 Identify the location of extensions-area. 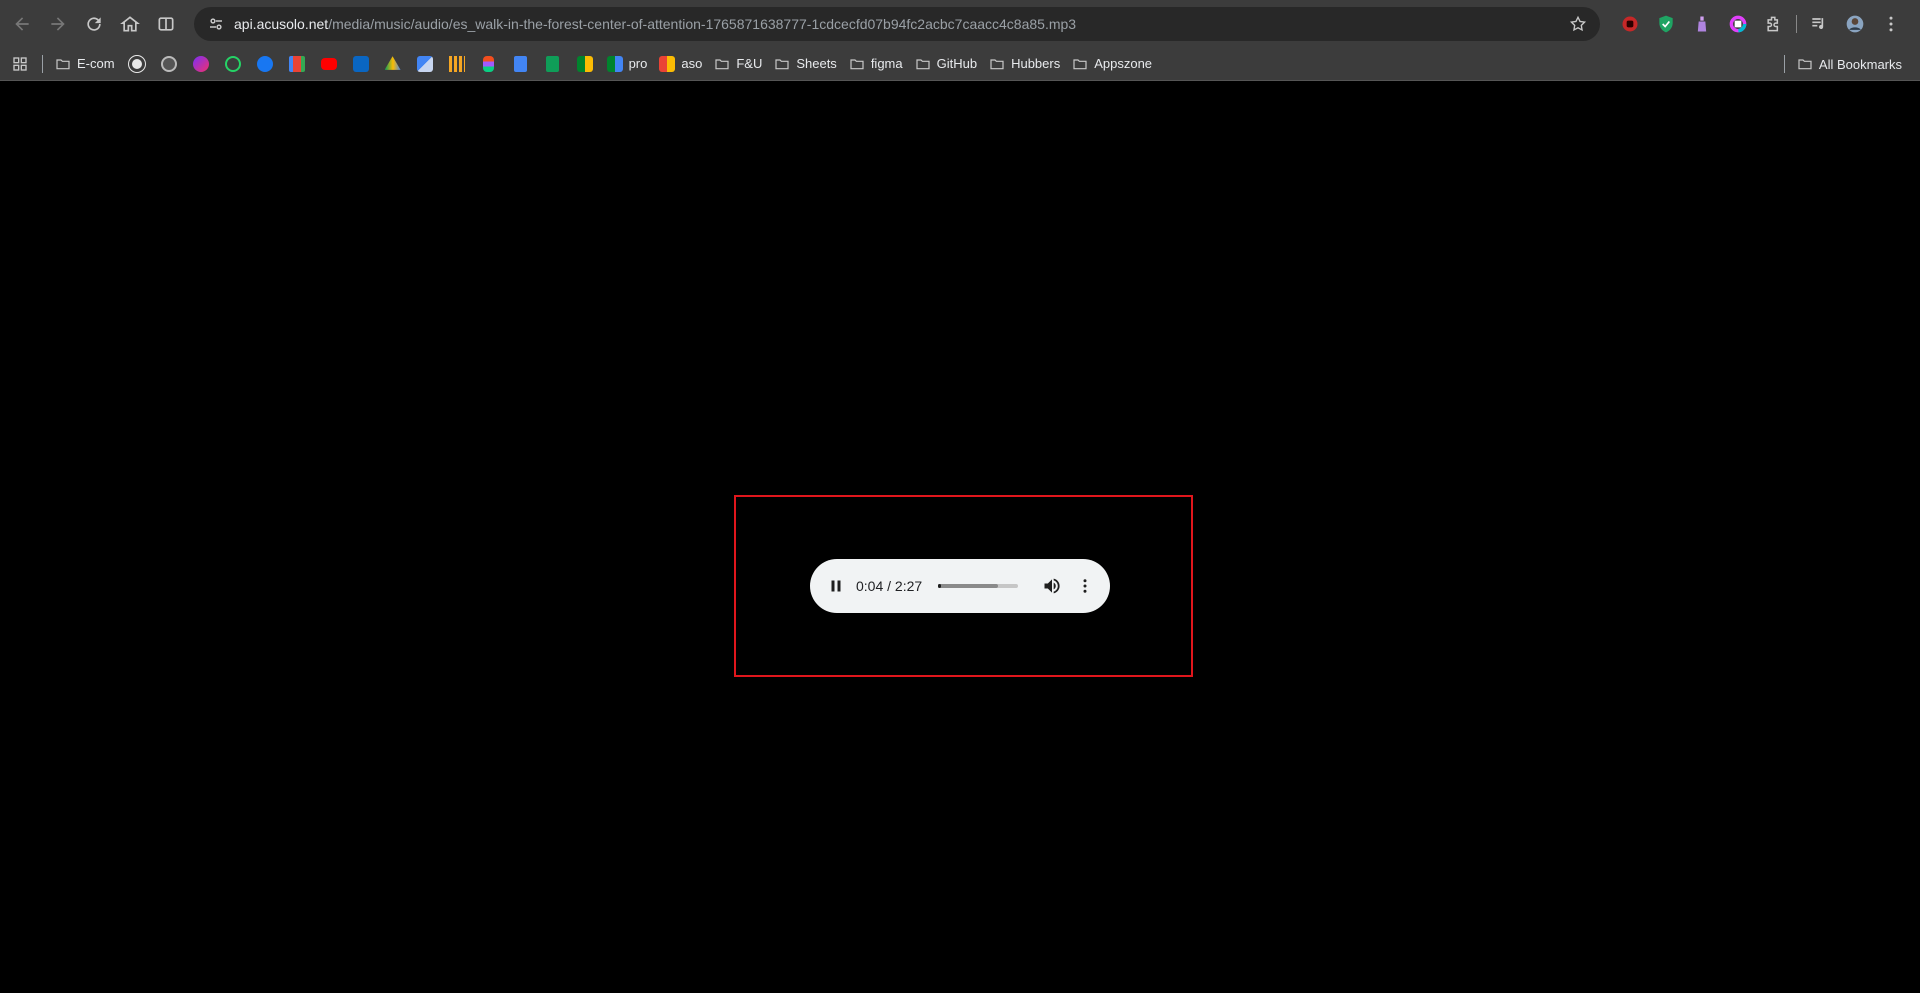
(1760, 24).